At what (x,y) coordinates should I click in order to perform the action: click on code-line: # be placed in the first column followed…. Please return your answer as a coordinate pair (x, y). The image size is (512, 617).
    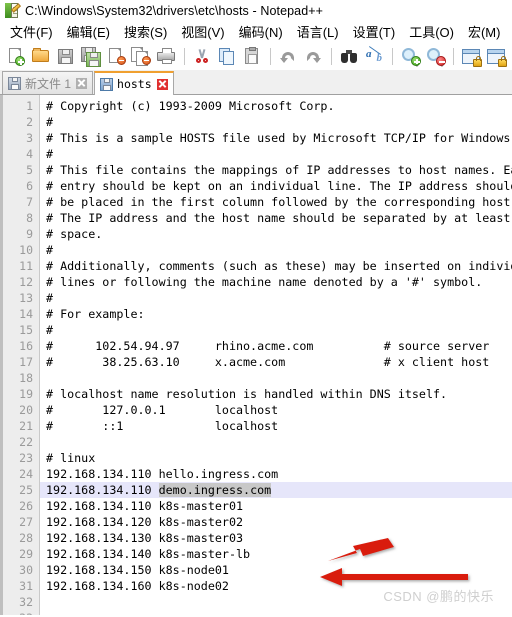
    Looking at the image, I should click on (276, 202).